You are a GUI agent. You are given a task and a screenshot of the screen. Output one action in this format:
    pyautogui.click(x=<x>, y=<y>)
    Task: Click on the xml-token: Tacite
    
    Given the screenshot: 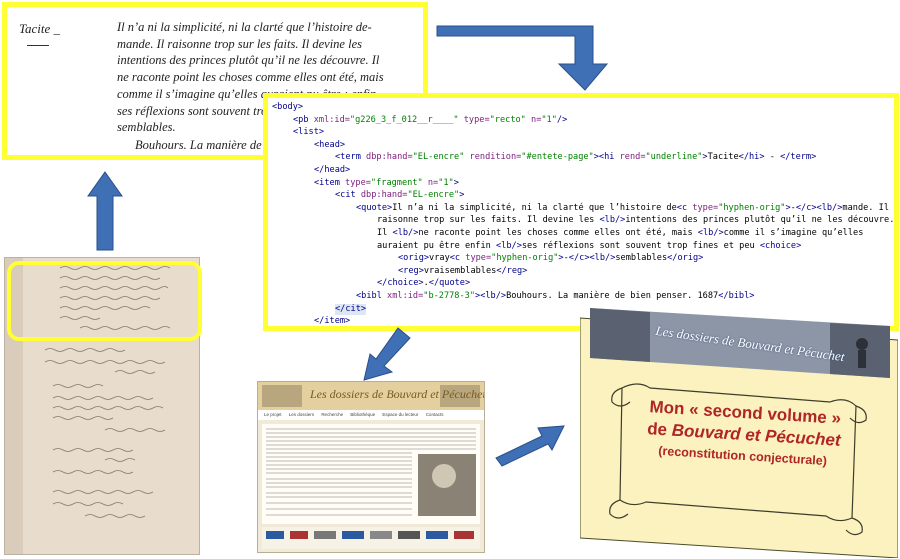 What is the action you would take?
    pyautogui.click(x=723, y=157)
    